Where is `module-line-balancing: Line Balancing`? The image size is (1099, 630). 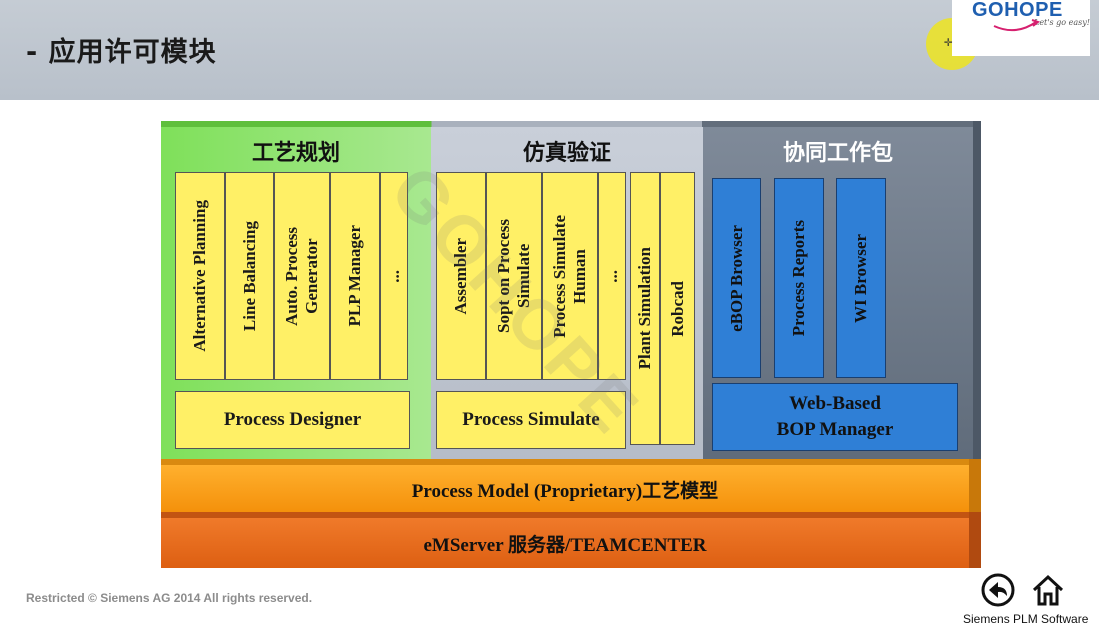 module-line-balancing: Line Balancing is located at coordinates (249, 276).